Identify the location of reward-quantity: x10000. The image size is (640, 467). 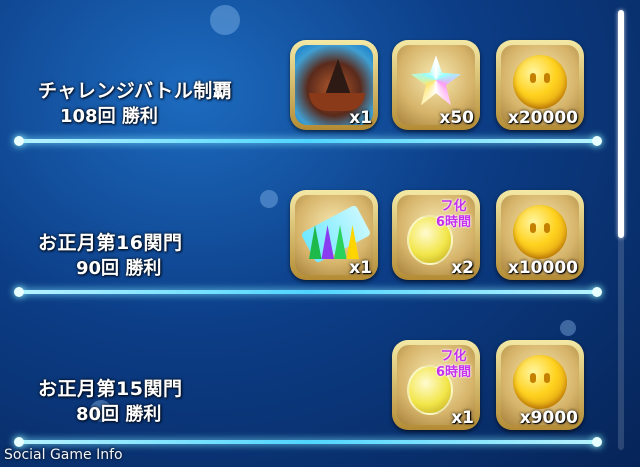
(542, 268).